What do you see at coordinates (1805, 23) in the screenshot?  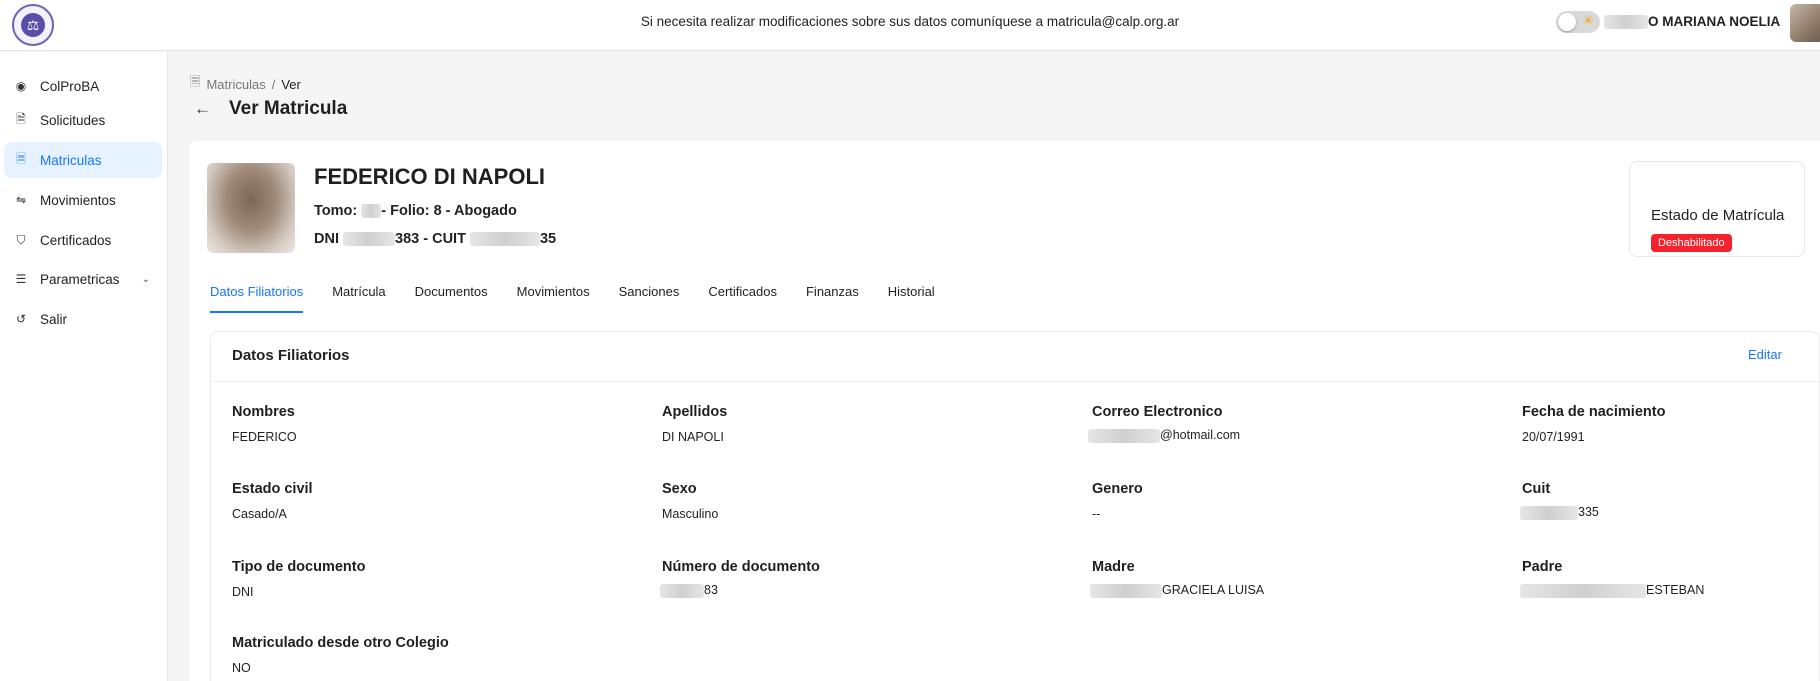 I see `avatar` at bounding box center [1805, 23].